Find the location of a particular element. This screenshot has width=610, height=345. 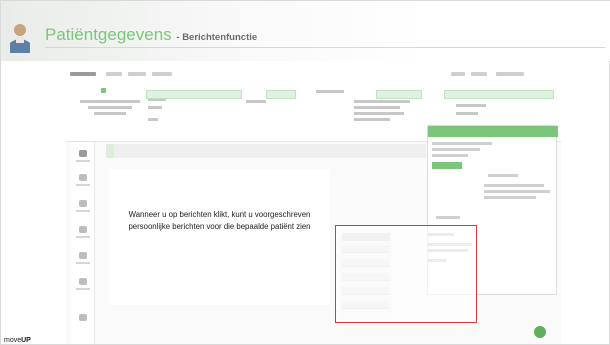

messages-highlight-box is located at coordinates (406, 274).